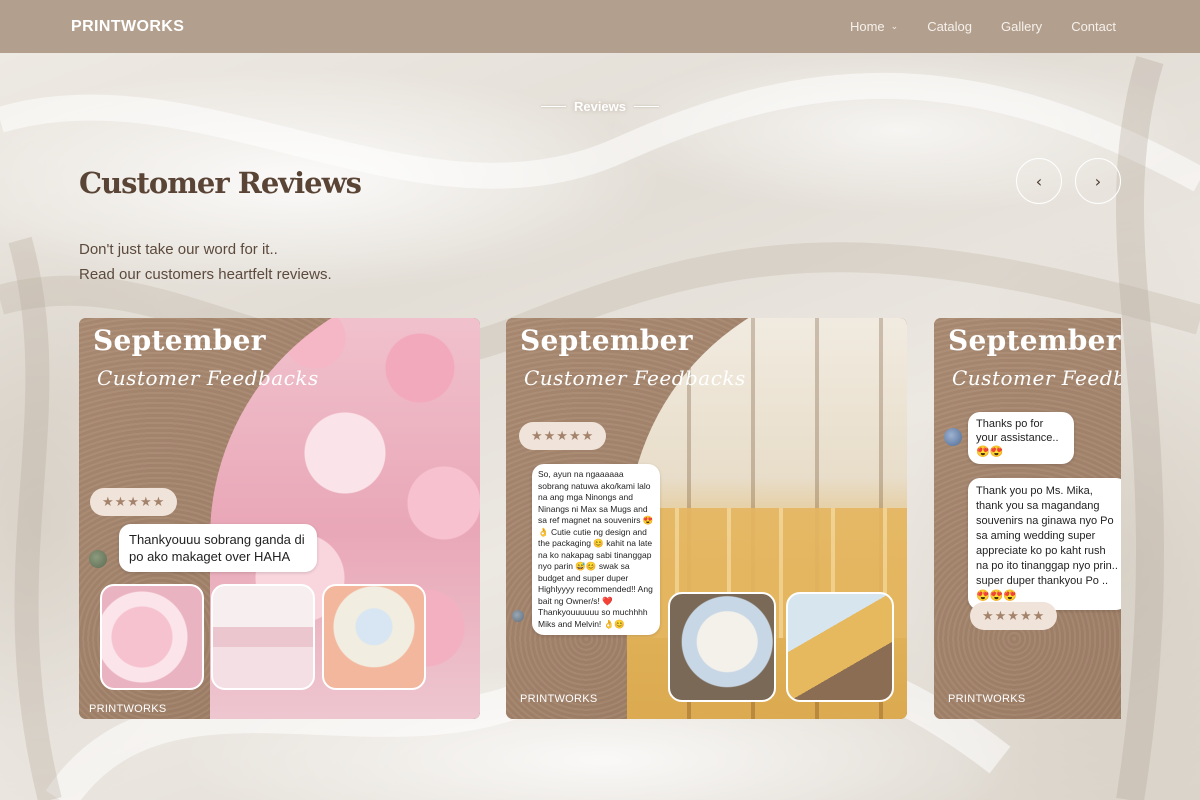 This screenshot has width=1200, height=800. Describe the element at coordinates (205, 274) in the screenshot. I see `subtitle-line-2: Read our customers heartfelt reviews.` at that location.